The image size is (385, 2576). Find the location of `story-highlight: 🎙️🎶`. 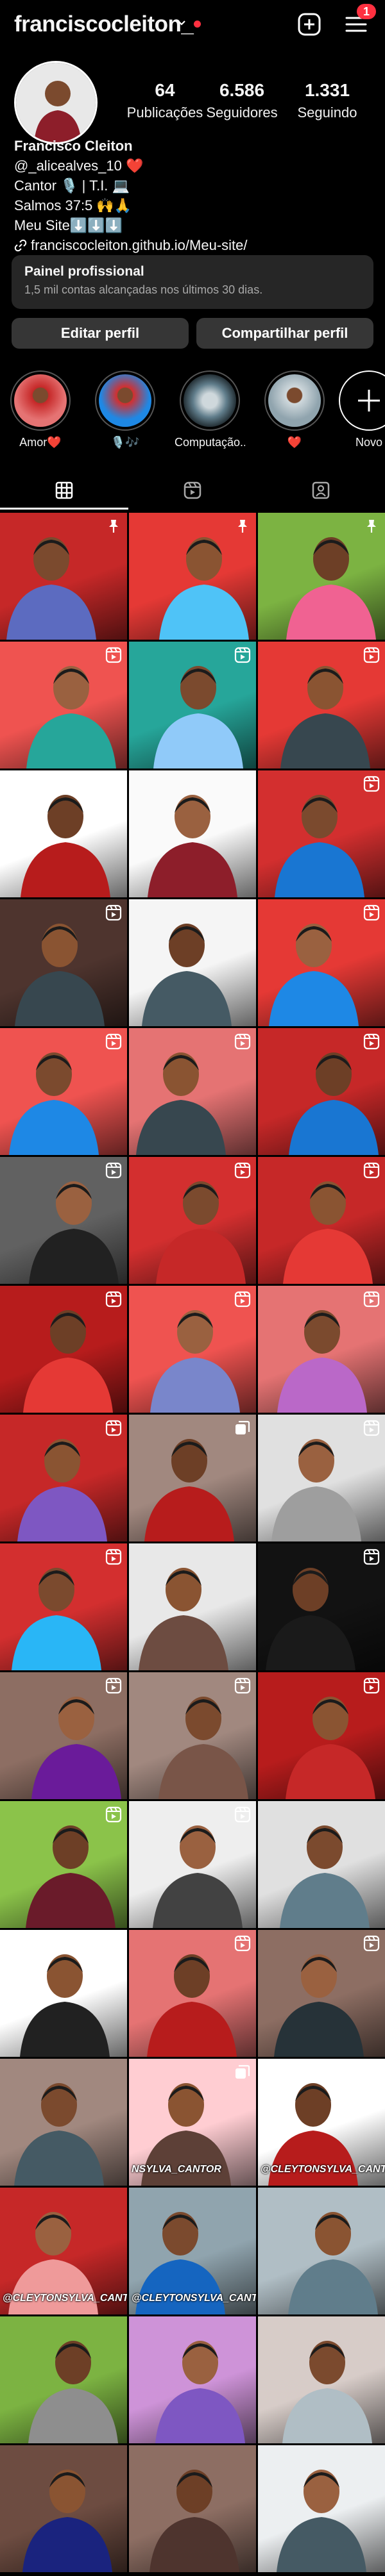

story-highlight: 🎙️🎶 is located at coordinates (125, 409).